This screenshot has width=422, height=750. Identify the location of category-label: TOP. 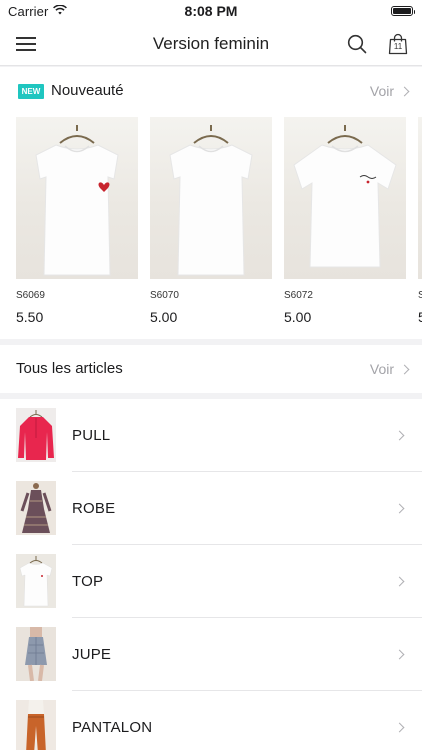
(88, 581).